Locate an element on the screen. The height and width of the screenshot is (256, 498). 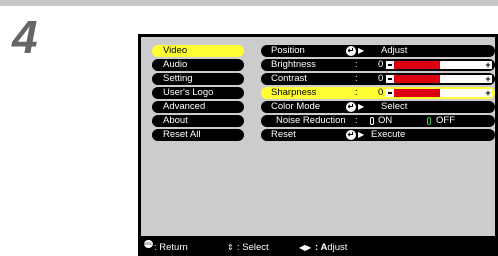
setting-action: Execute is located at coordinates (388, 134).